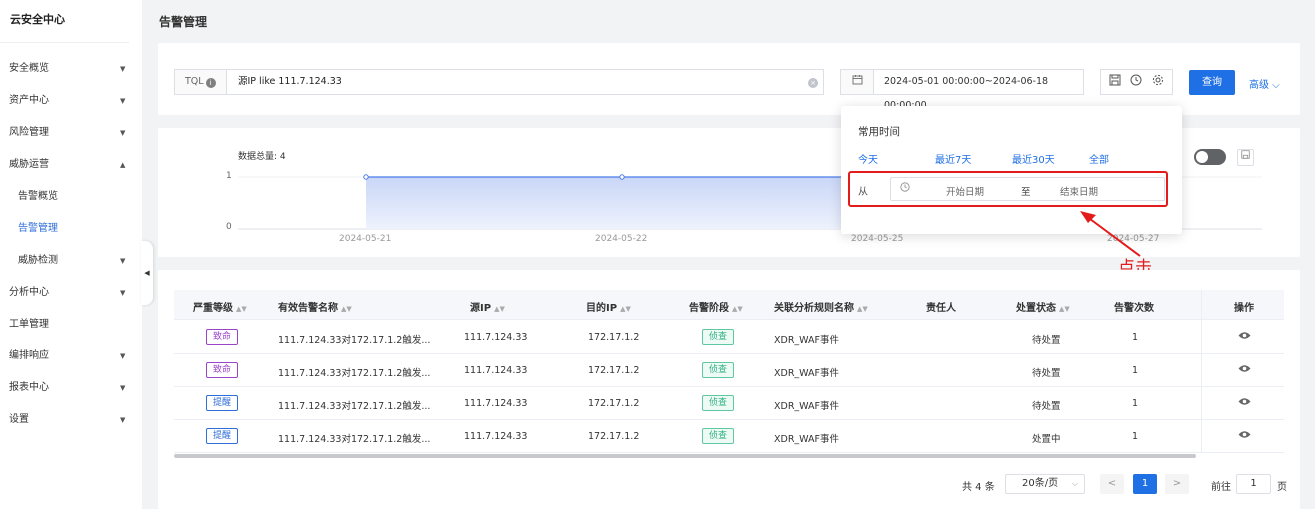  What do you see at coordinates (365, 239) in the screenshot?
I see `x-tick-label: 2024-05-21` at bounding box center [365, 239].